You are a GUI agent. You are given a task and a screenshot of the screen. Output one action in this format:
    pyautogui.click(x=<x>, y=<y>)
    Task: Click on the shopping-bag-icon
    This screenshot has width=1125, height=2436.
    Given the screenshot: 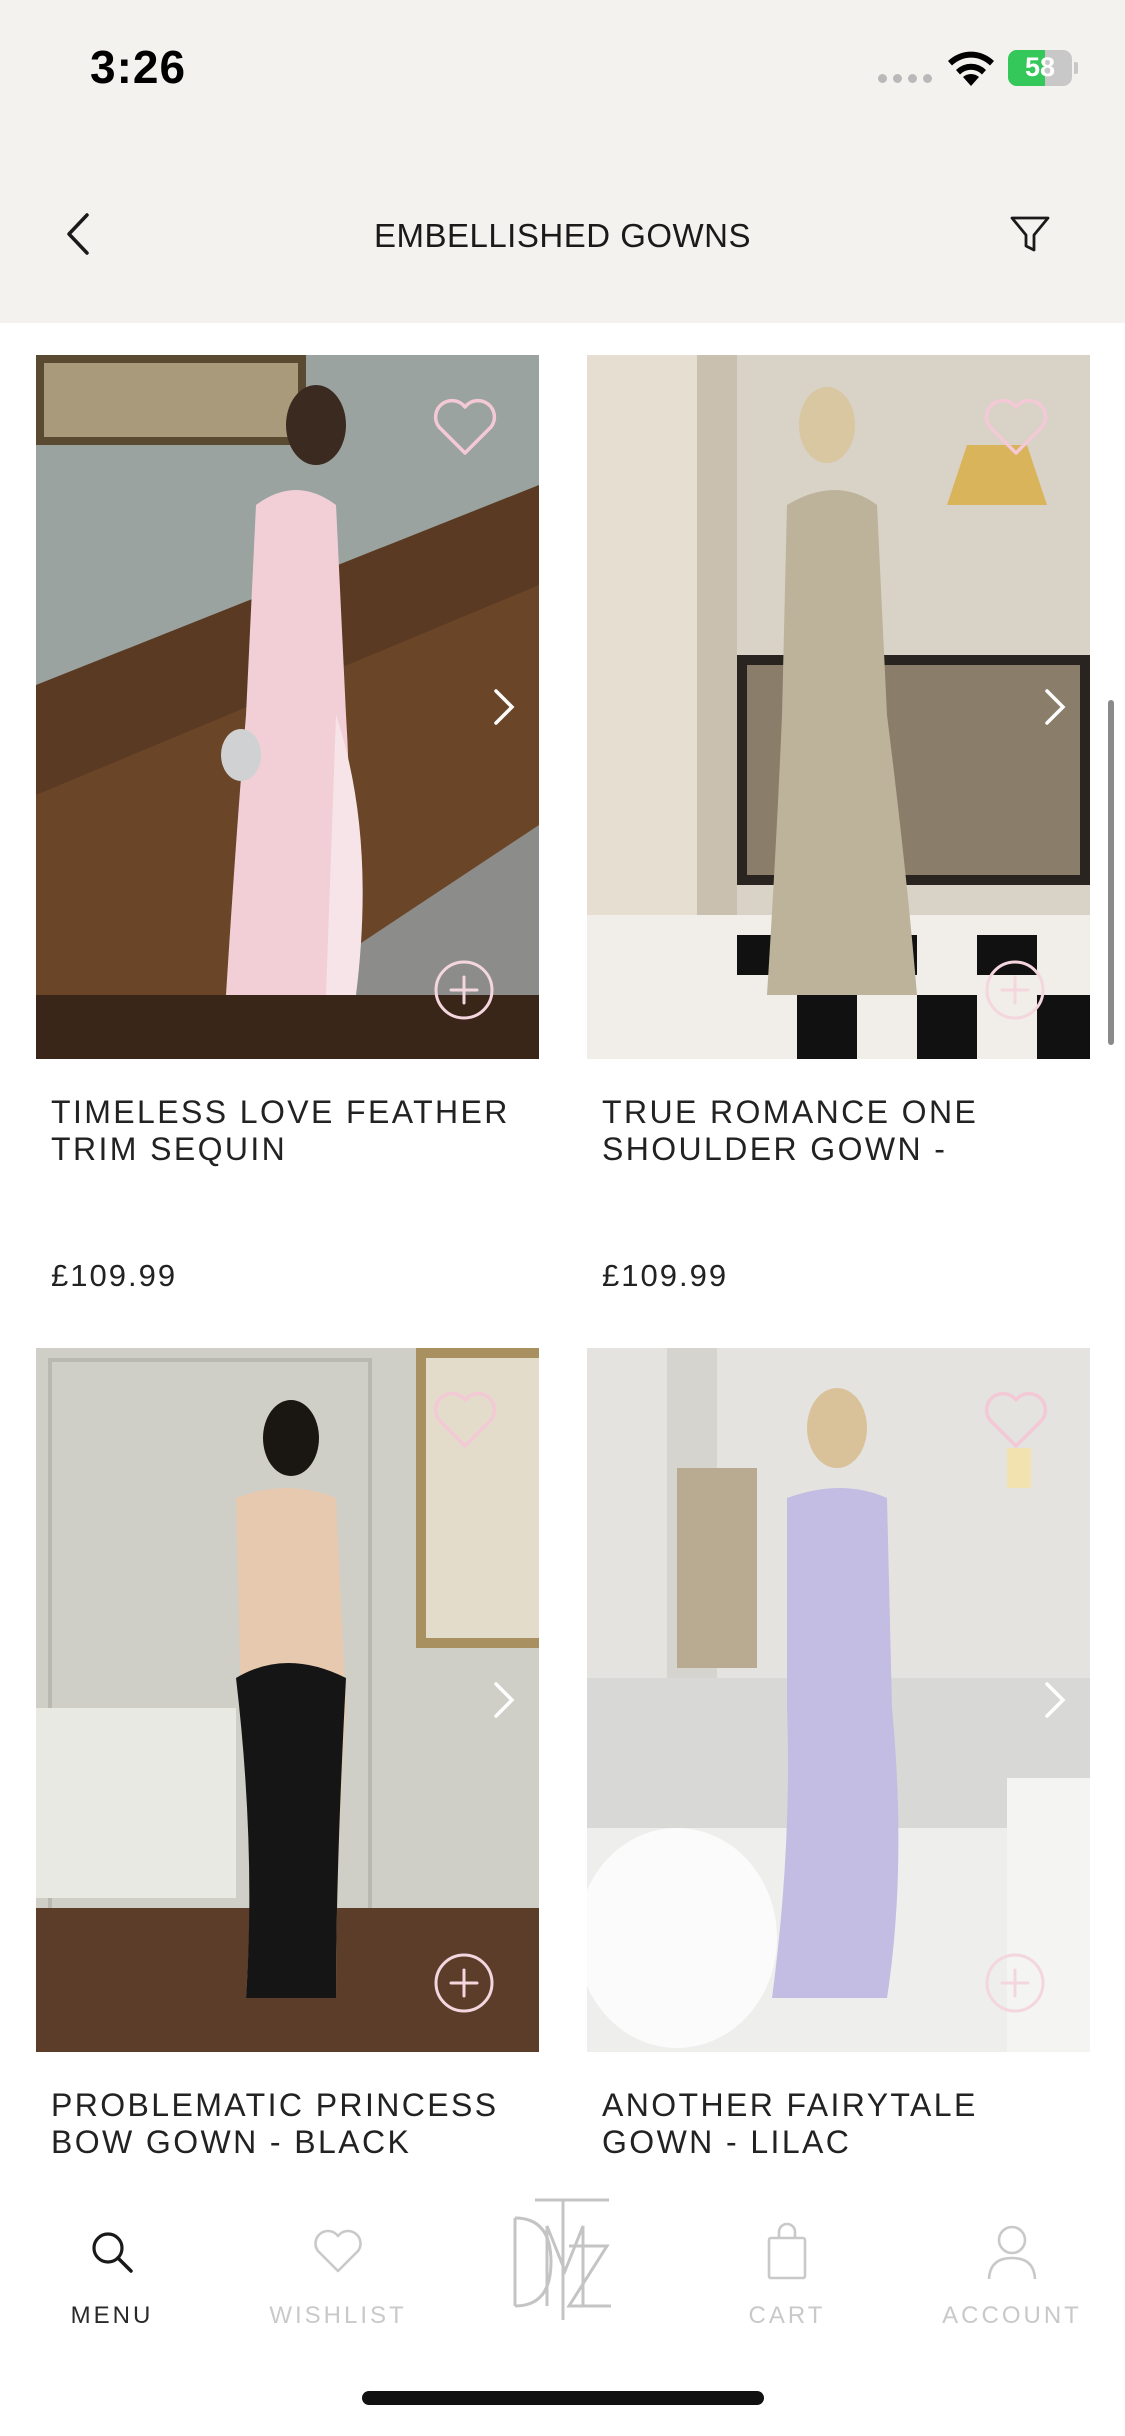 What is the action you would take?
    pyautogui.click(x=787, y=2251)
    